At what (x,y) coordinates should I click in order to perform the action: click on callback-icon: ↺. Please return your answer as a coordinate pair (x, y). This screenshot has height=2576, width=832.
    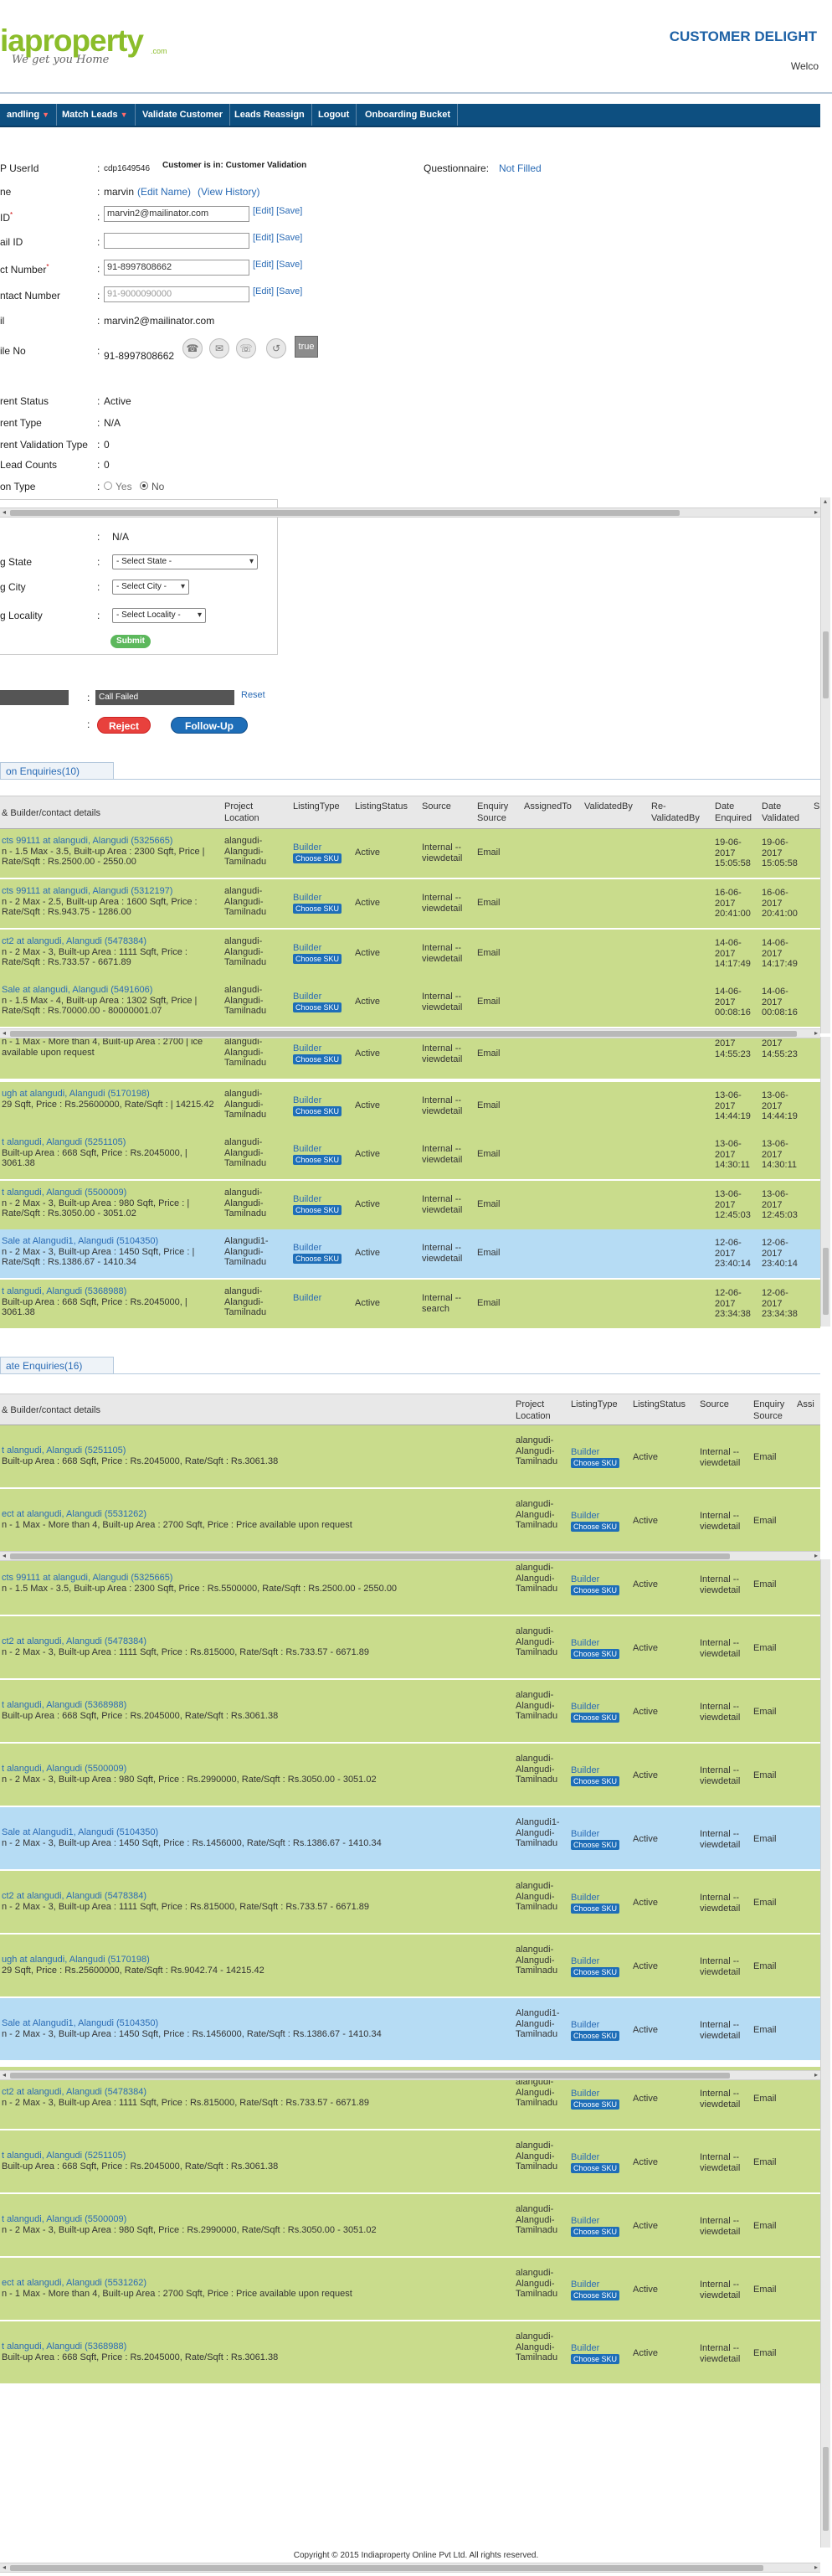
    Looking at the image, I should click on (276, 348).